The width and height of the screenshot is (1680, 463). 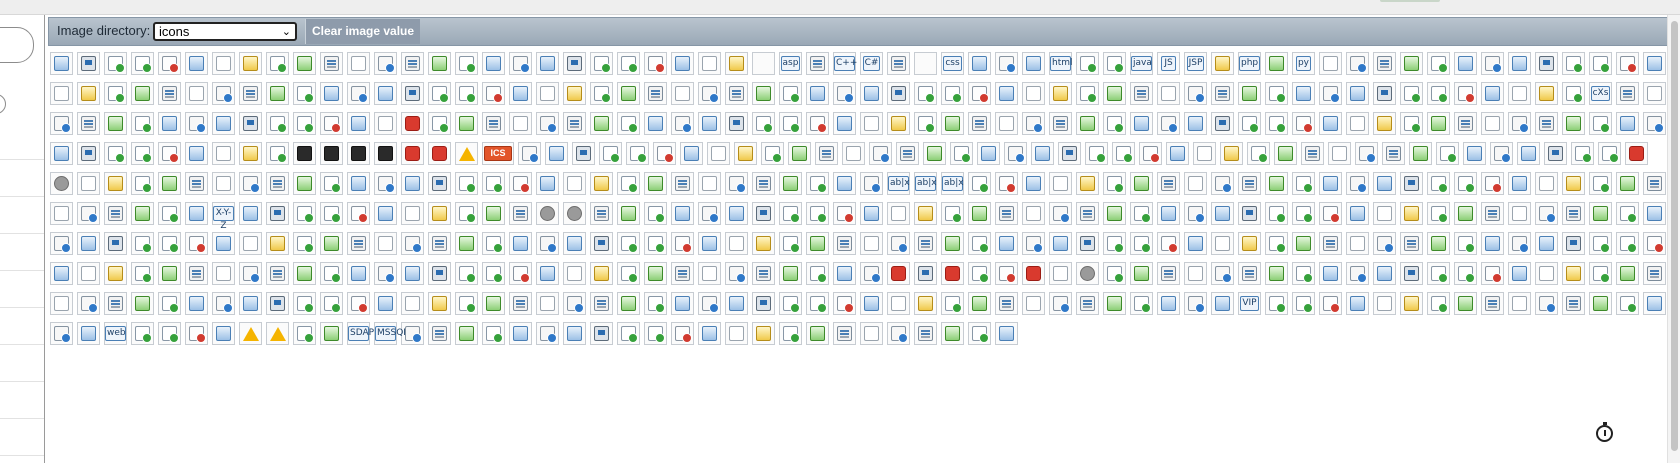 What do you see at coordinates (952, 183) in the screenshot?
I see `icon-thumbnail: ab|x` at bounding box center [952, 183].